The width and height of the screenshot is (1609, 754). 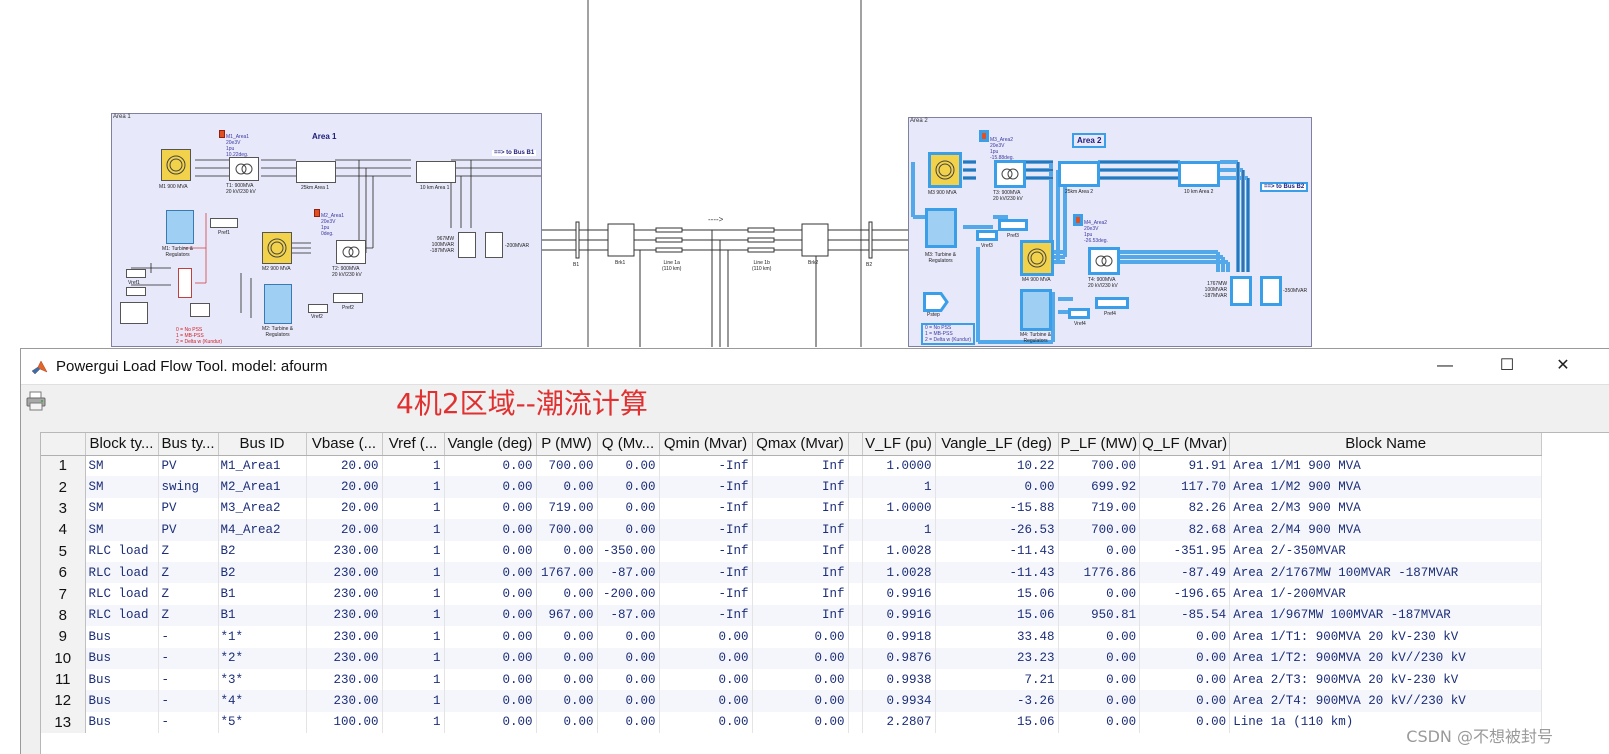 What do you see at coordinates (997, 444) in the screenshot?
I see `column-header: Vangle_LF (deg)` at bounding box center [997, 444].